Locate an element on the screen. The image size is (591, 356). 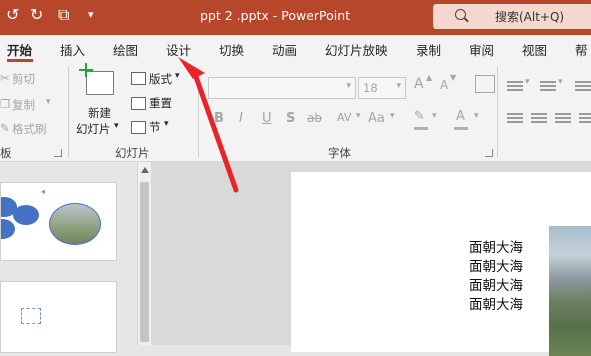
annotation-arrow-shaft is located at coordinates (215, 132).